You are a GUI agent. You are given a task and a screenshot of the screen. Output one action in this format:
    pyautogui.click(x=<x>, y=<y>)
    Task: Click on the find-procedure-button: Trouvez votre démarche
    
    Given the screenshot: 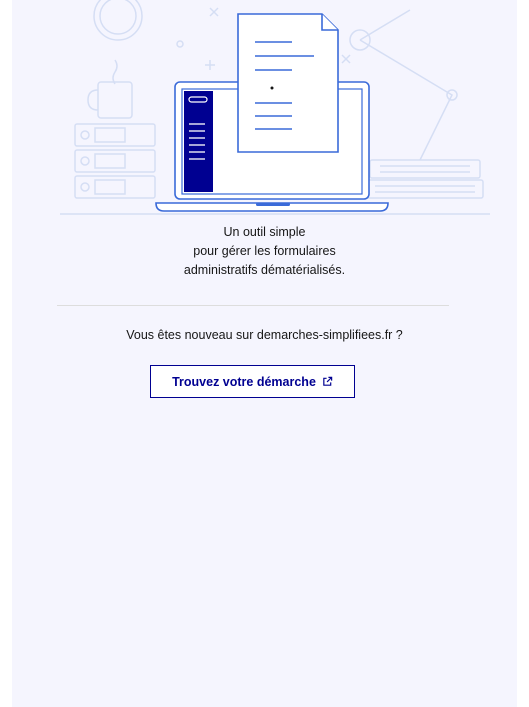 What is the action you would take?
    pyautogui.click(x=252, y=381)
    